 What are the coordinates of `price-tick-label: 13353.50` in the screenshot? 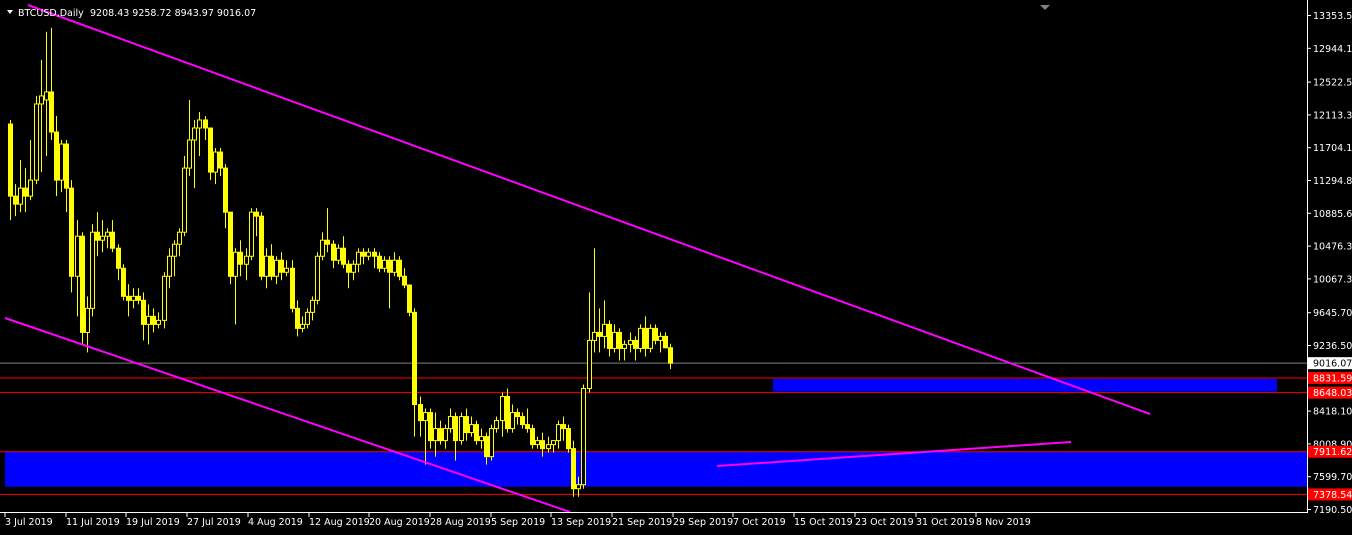 It's located at (1332, 16).